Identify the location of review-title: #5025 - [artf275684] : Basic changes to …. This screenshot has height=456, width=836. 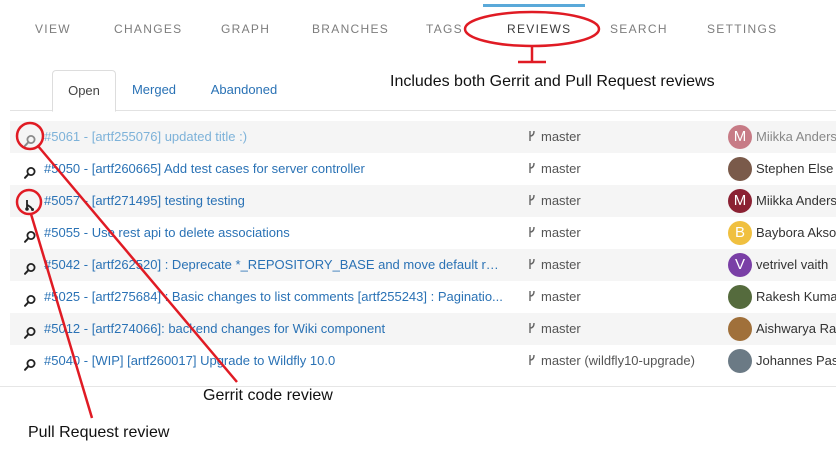
(274, 297).